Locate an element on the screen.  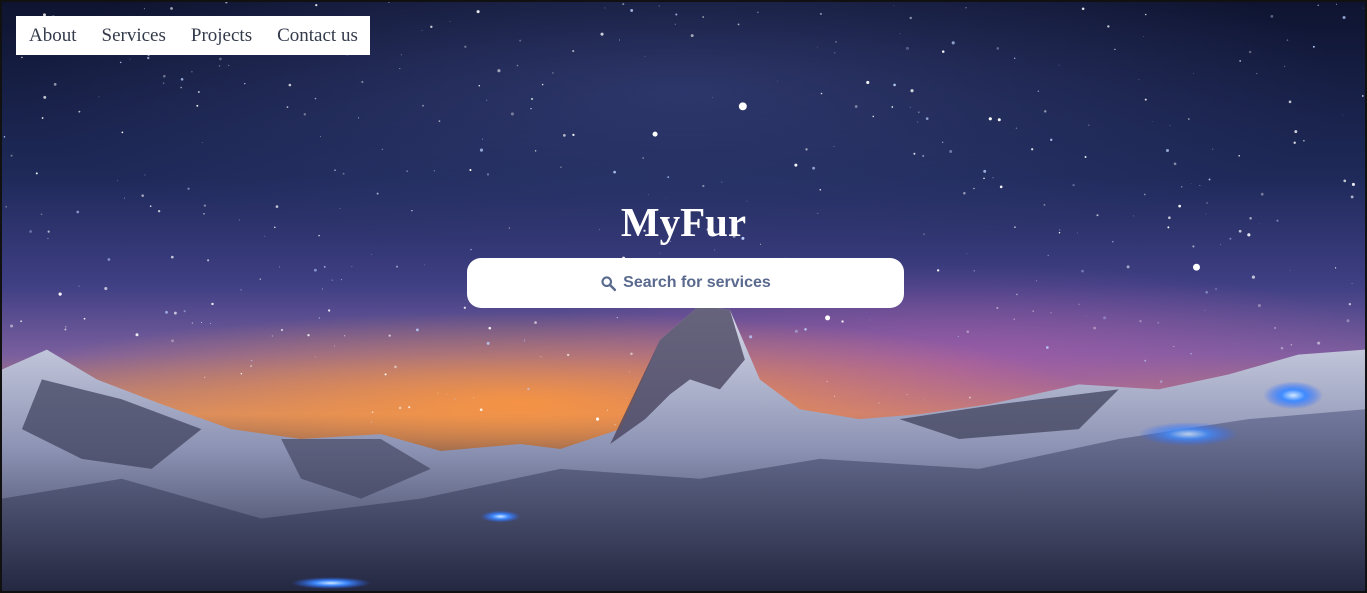
search-placeholder: Search for services is located at coordinates (697, 282).